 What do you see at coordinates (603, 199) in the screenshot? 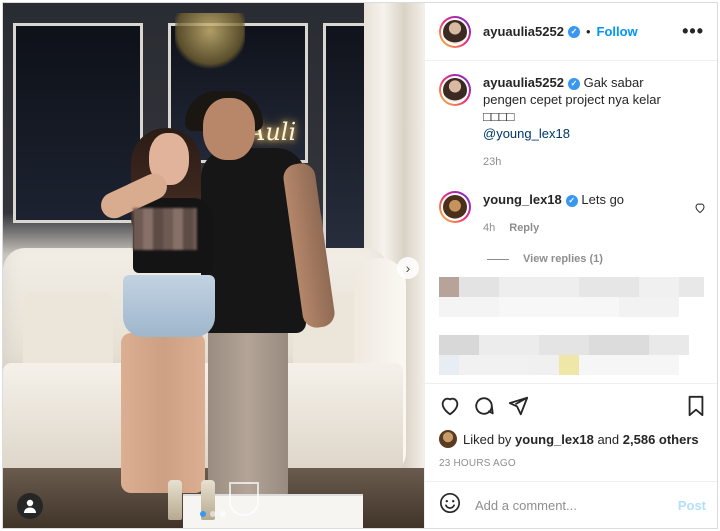
I see `comment-text: Lets go` at bounding box center [603, 199].